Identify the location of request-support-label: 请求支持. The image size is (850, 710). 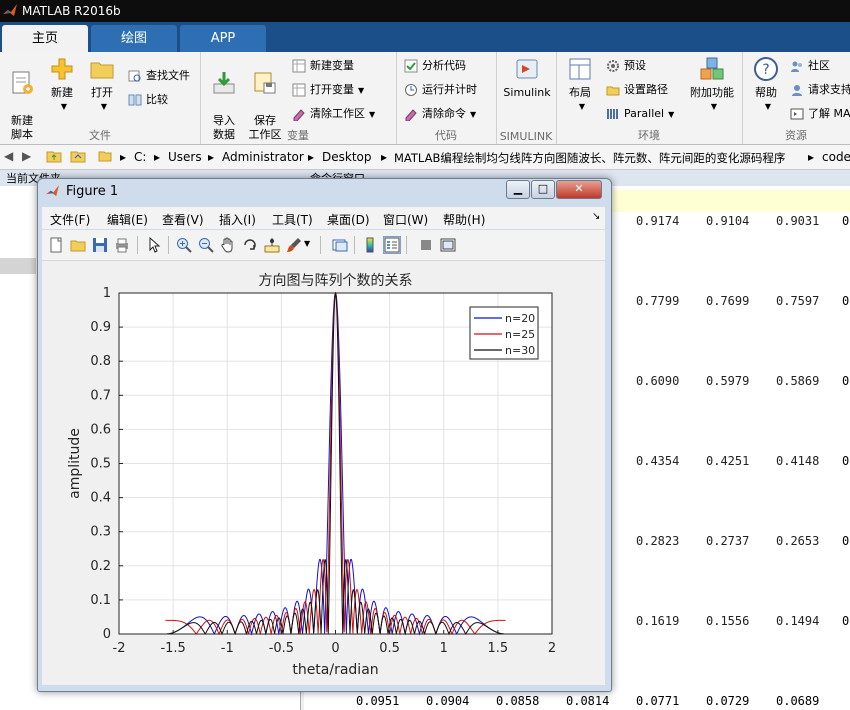
(829, 89).